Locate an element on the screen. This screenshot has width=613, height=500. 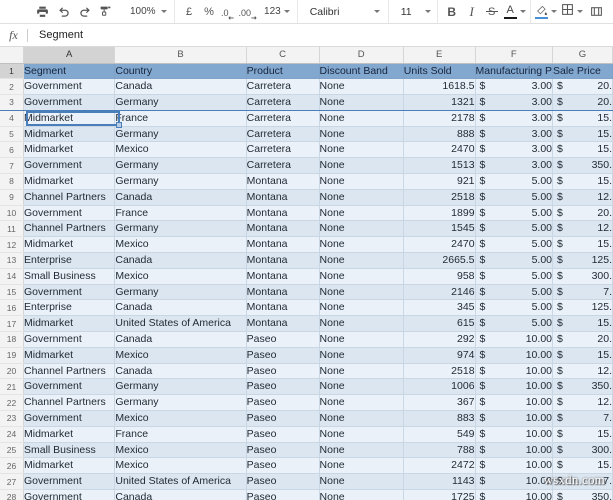
cell-A2: Government is located at coordinates (69, 87).